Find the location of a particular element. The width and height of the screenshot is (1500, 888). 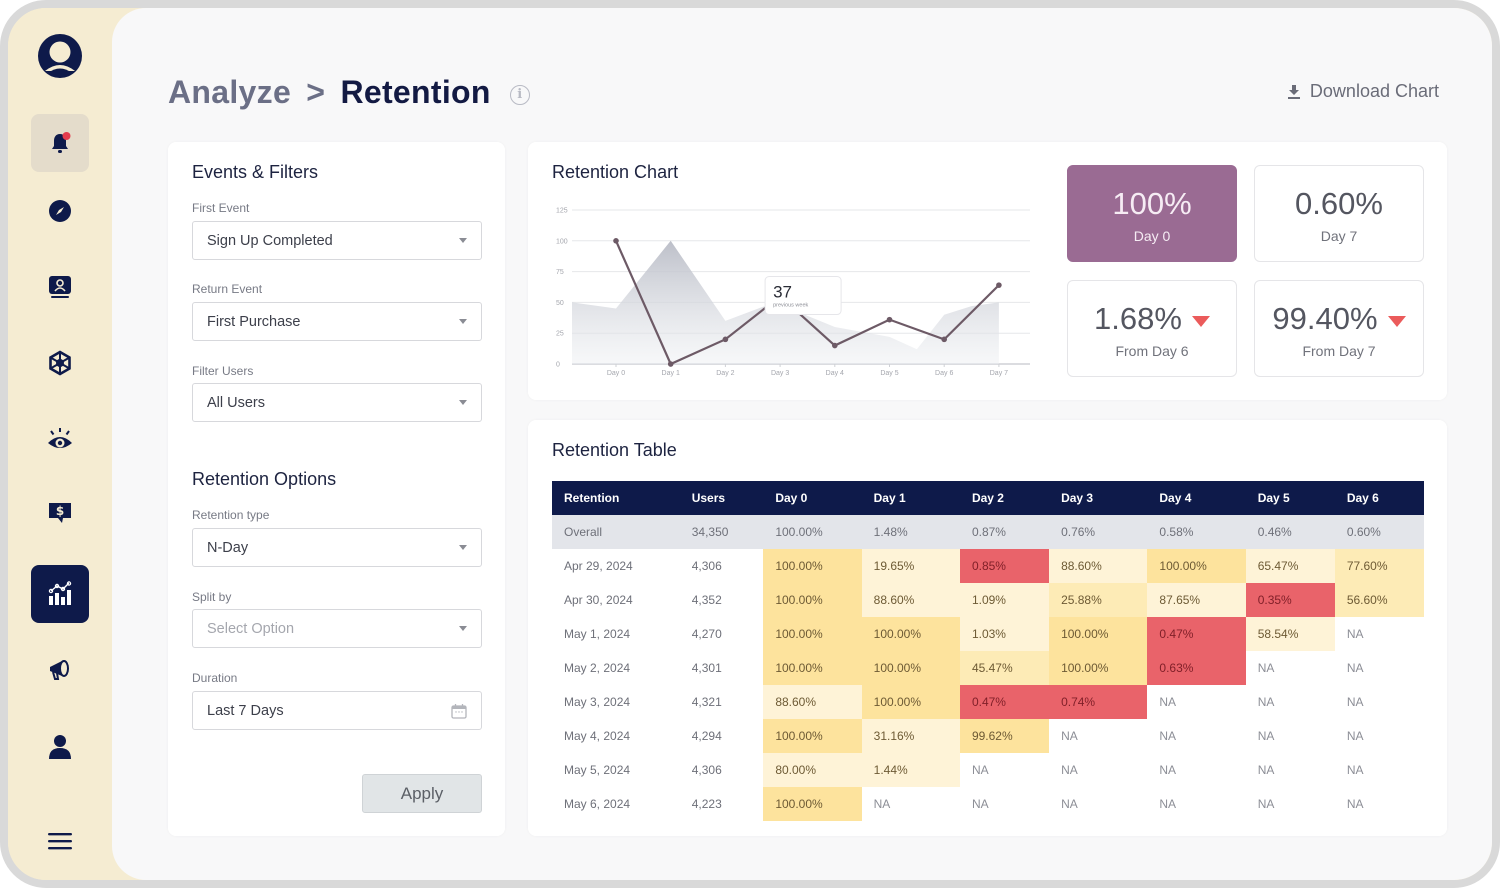

stat-card: 99.40% From Day 7 is located at coordinates (1339, 328).